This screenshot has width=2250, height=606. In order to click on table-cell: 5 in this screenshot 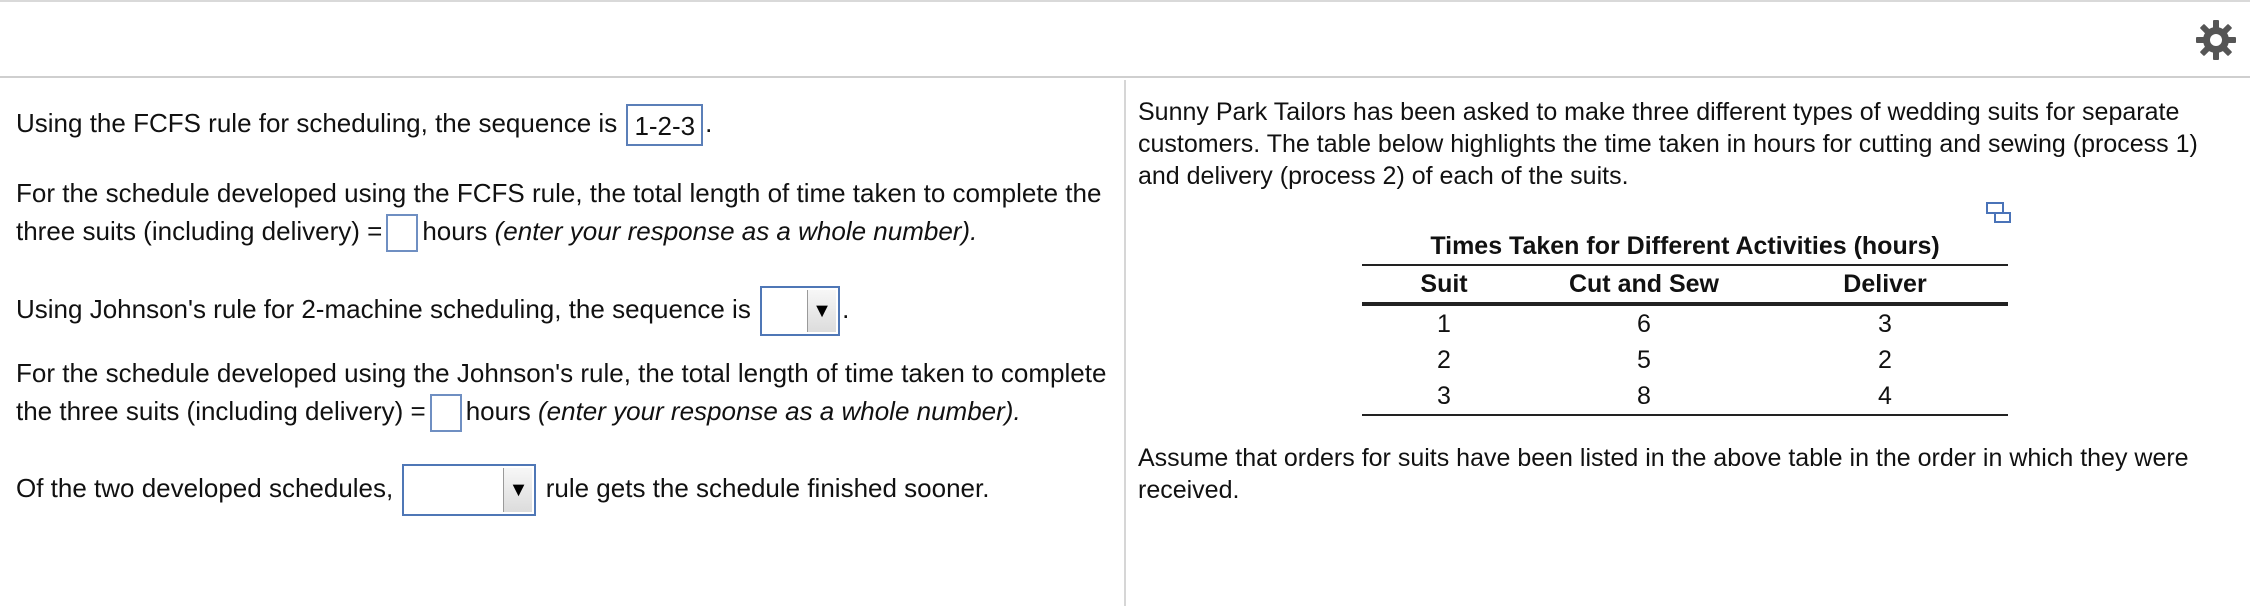, I will do `click(1644, 360)`.